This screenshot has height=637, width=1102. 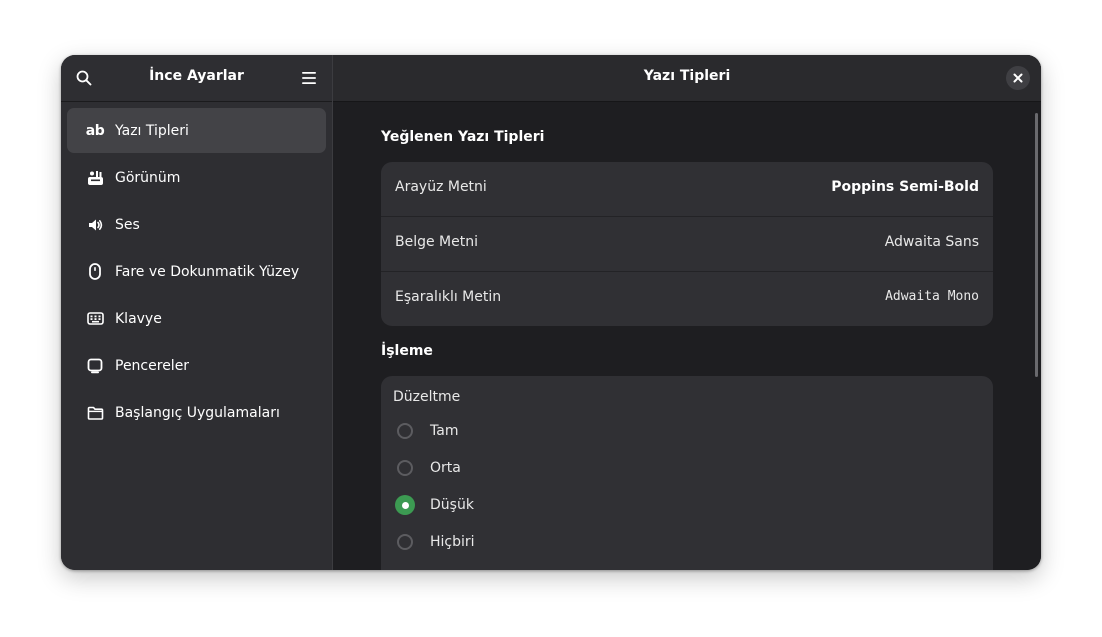 I want to click on radio-button-checked, so click(x=405, y=505).